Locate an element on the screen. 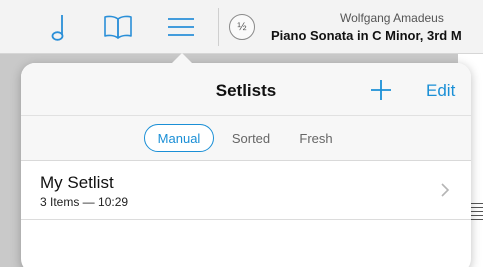 The width and height of the screenshot is (483, 267). popover-arrow is located at coordinates (182, 58).